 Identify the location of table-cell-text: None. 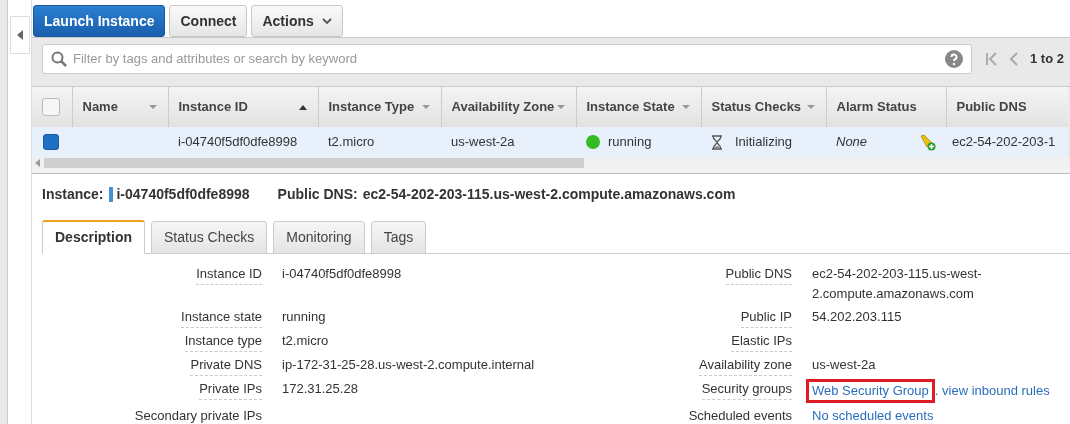
(852, 142).